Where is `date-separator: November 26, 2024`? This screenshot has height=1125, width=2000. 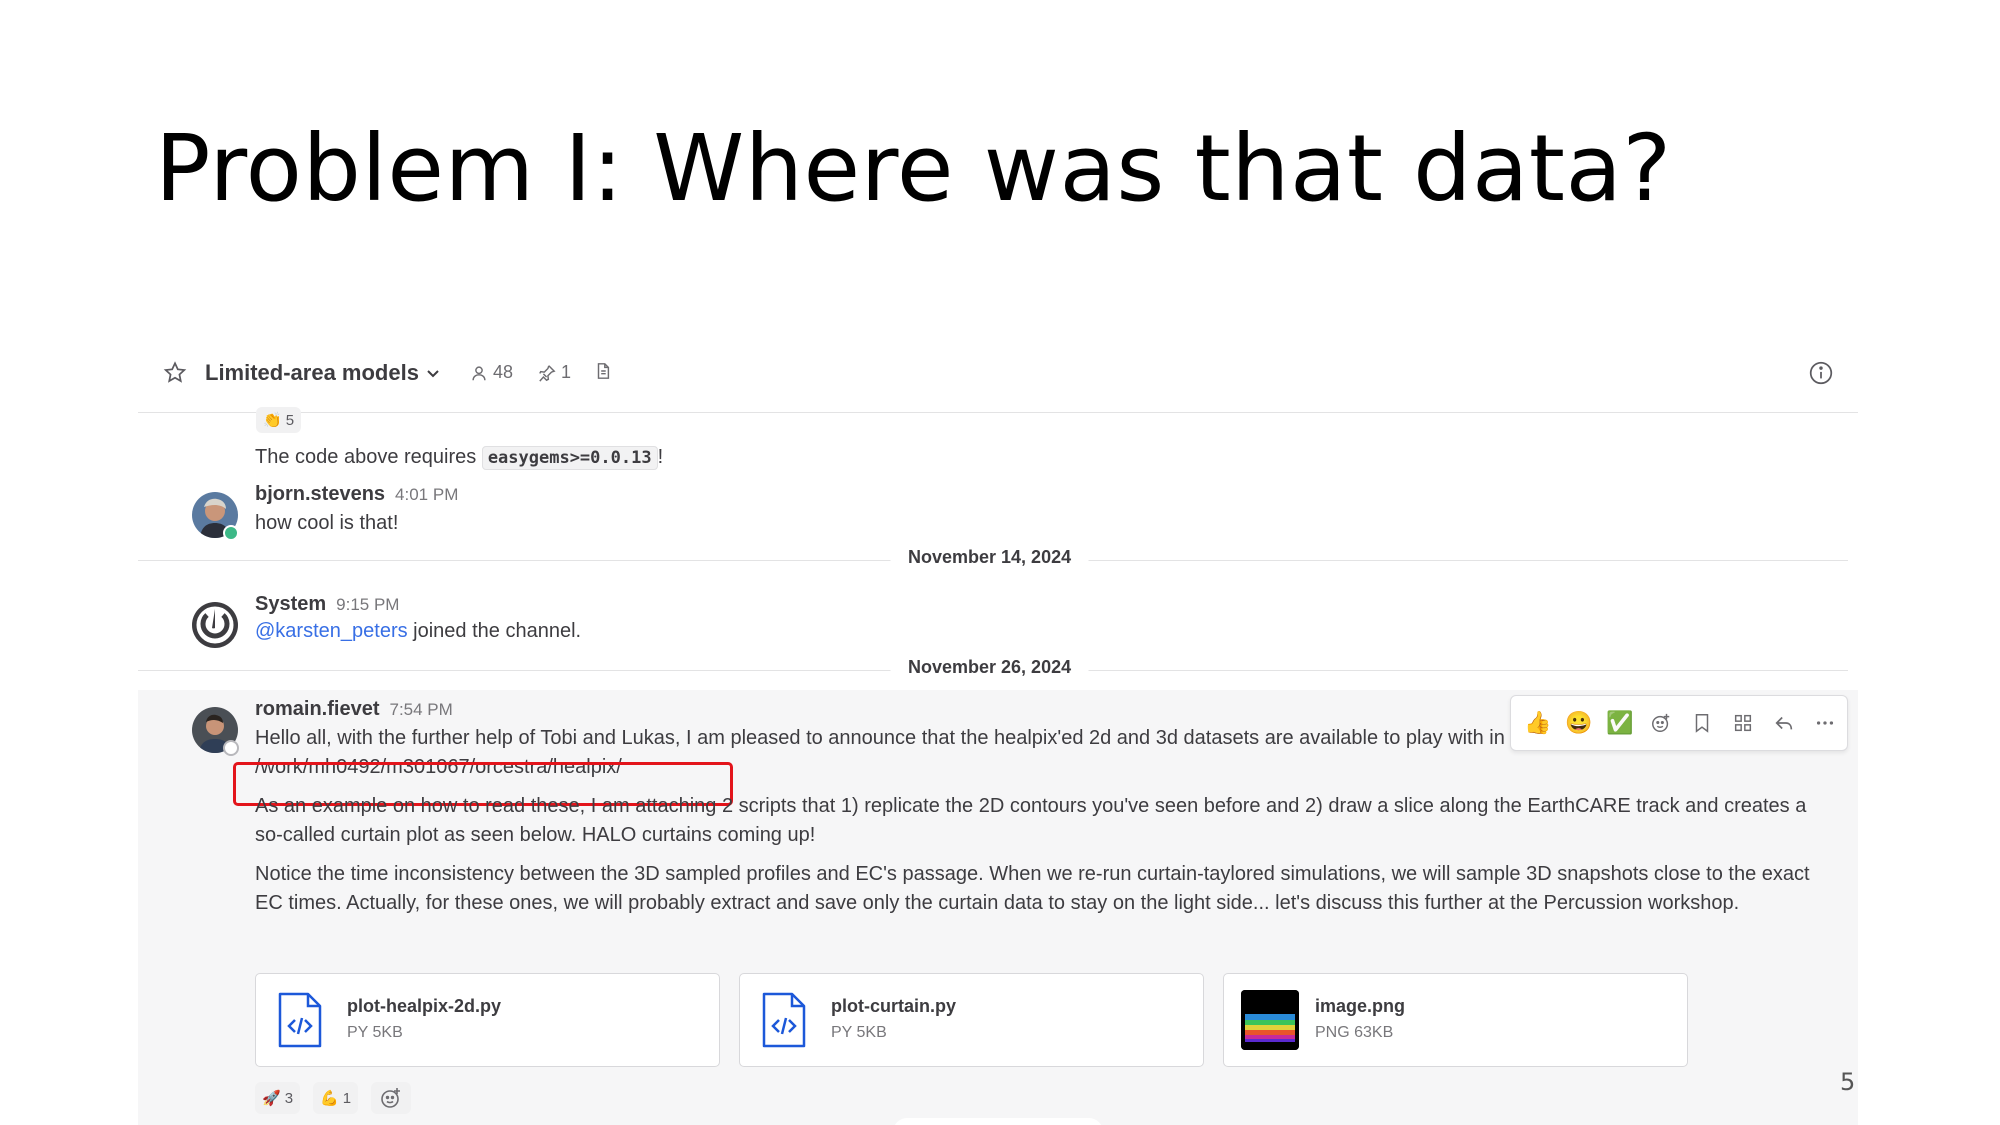
date-separator: November 26, 2024 is located at coordinates (993, 670).